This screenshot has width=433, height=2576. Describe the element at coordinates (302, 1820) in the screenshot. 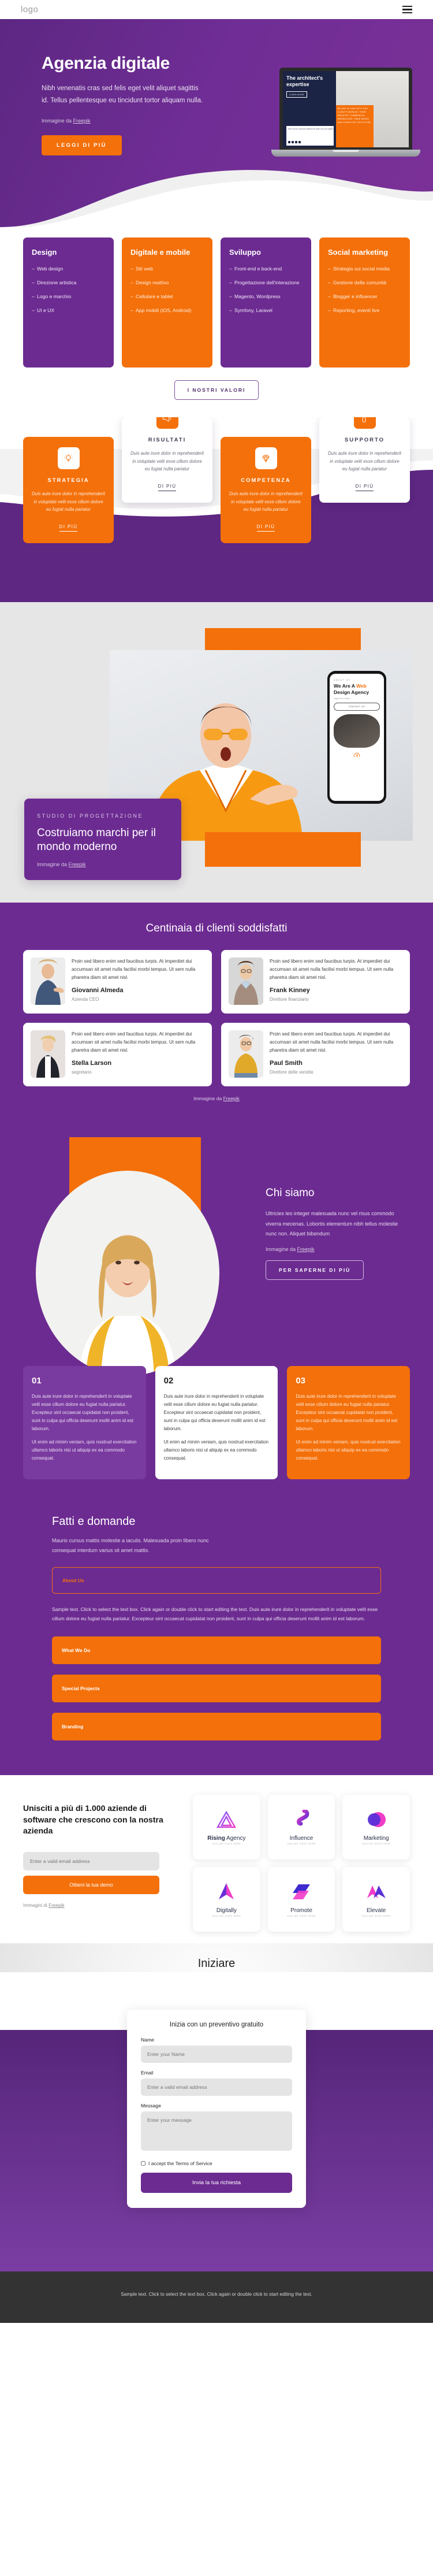

I see `ribbon-mark-icon` at that location.